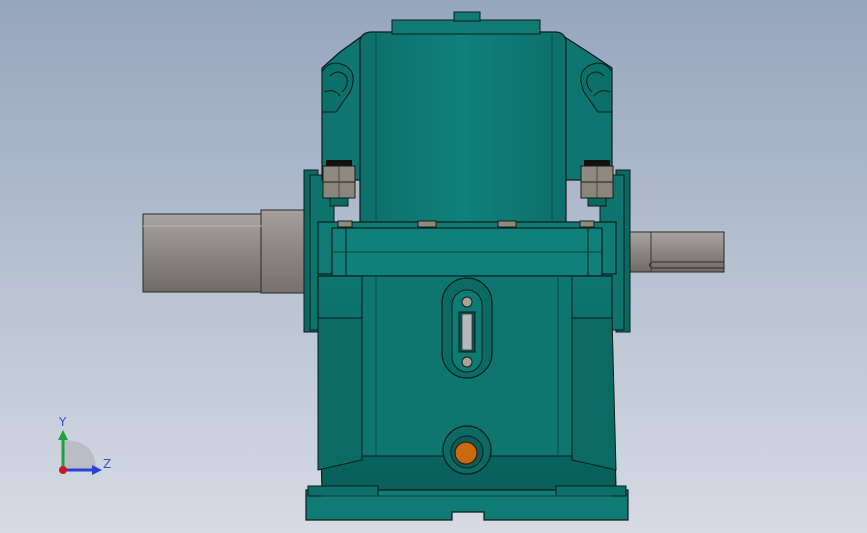 The image size is (867, 533). What do you see at coordinates (107, 464) in the screenshot?
I see `z-axis-label: Z` at bounding box center [107, 464].